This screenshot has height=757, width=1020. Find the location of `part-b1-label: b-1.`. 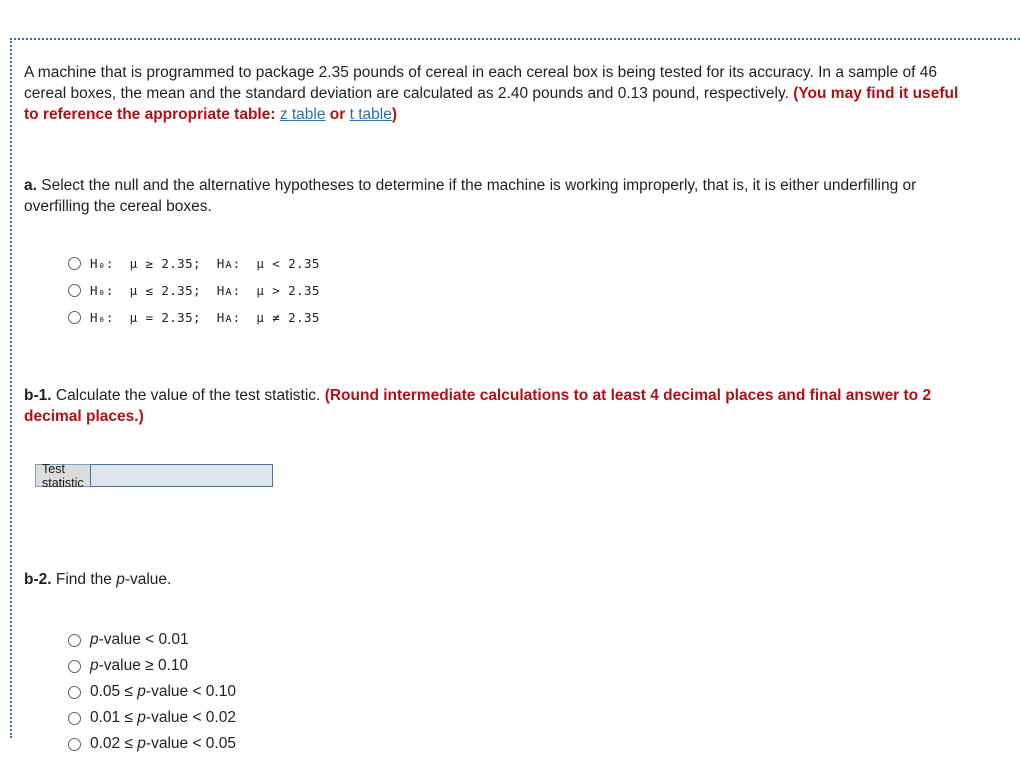

part-b1-label: b-1. is located at coordinates (38, 395).